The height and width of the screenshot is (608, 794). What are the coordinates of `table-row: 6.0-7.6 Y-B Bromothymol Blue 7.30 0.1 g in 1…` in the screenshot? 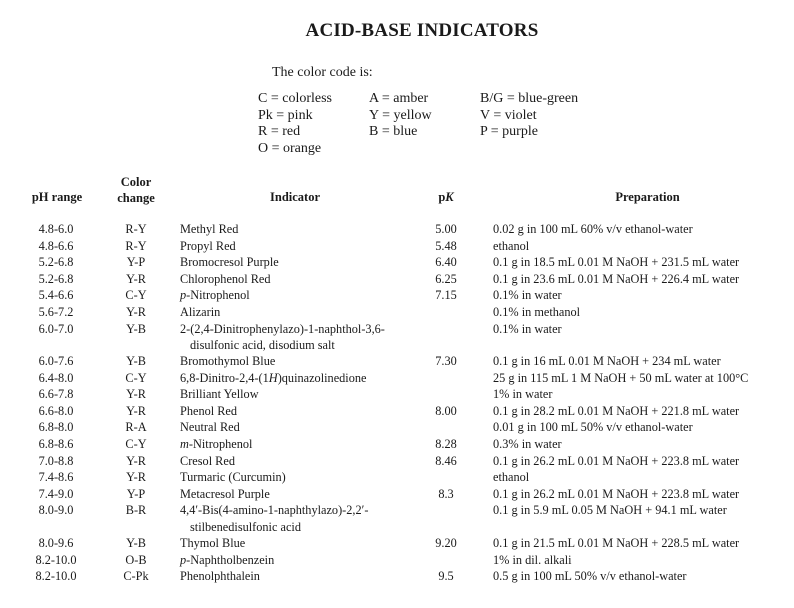 It's located at (397, 361).